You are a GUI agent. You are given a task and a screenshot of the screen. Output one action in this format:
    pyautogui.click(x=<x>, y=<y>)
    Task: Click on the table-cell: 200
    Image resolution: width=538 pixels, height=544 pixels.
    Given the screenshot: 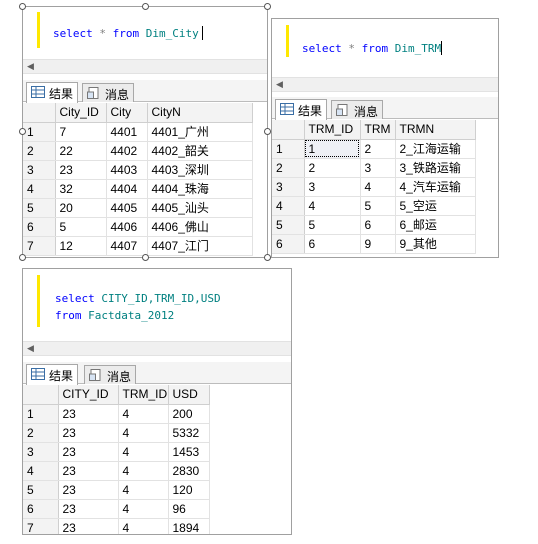 What is the action you would take?
    pyautogui.click(x=189, y=414)
    